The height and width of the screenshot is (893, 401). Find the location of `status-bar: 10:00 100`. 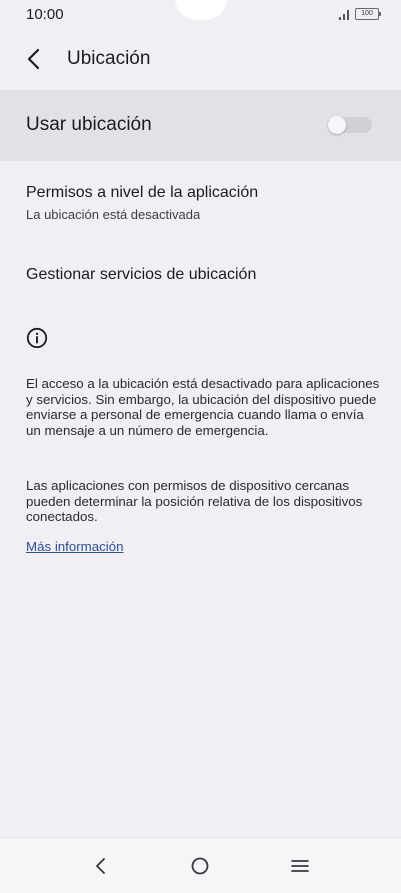

status-bar: 10:00 100 is located at coordinates (200, 15).